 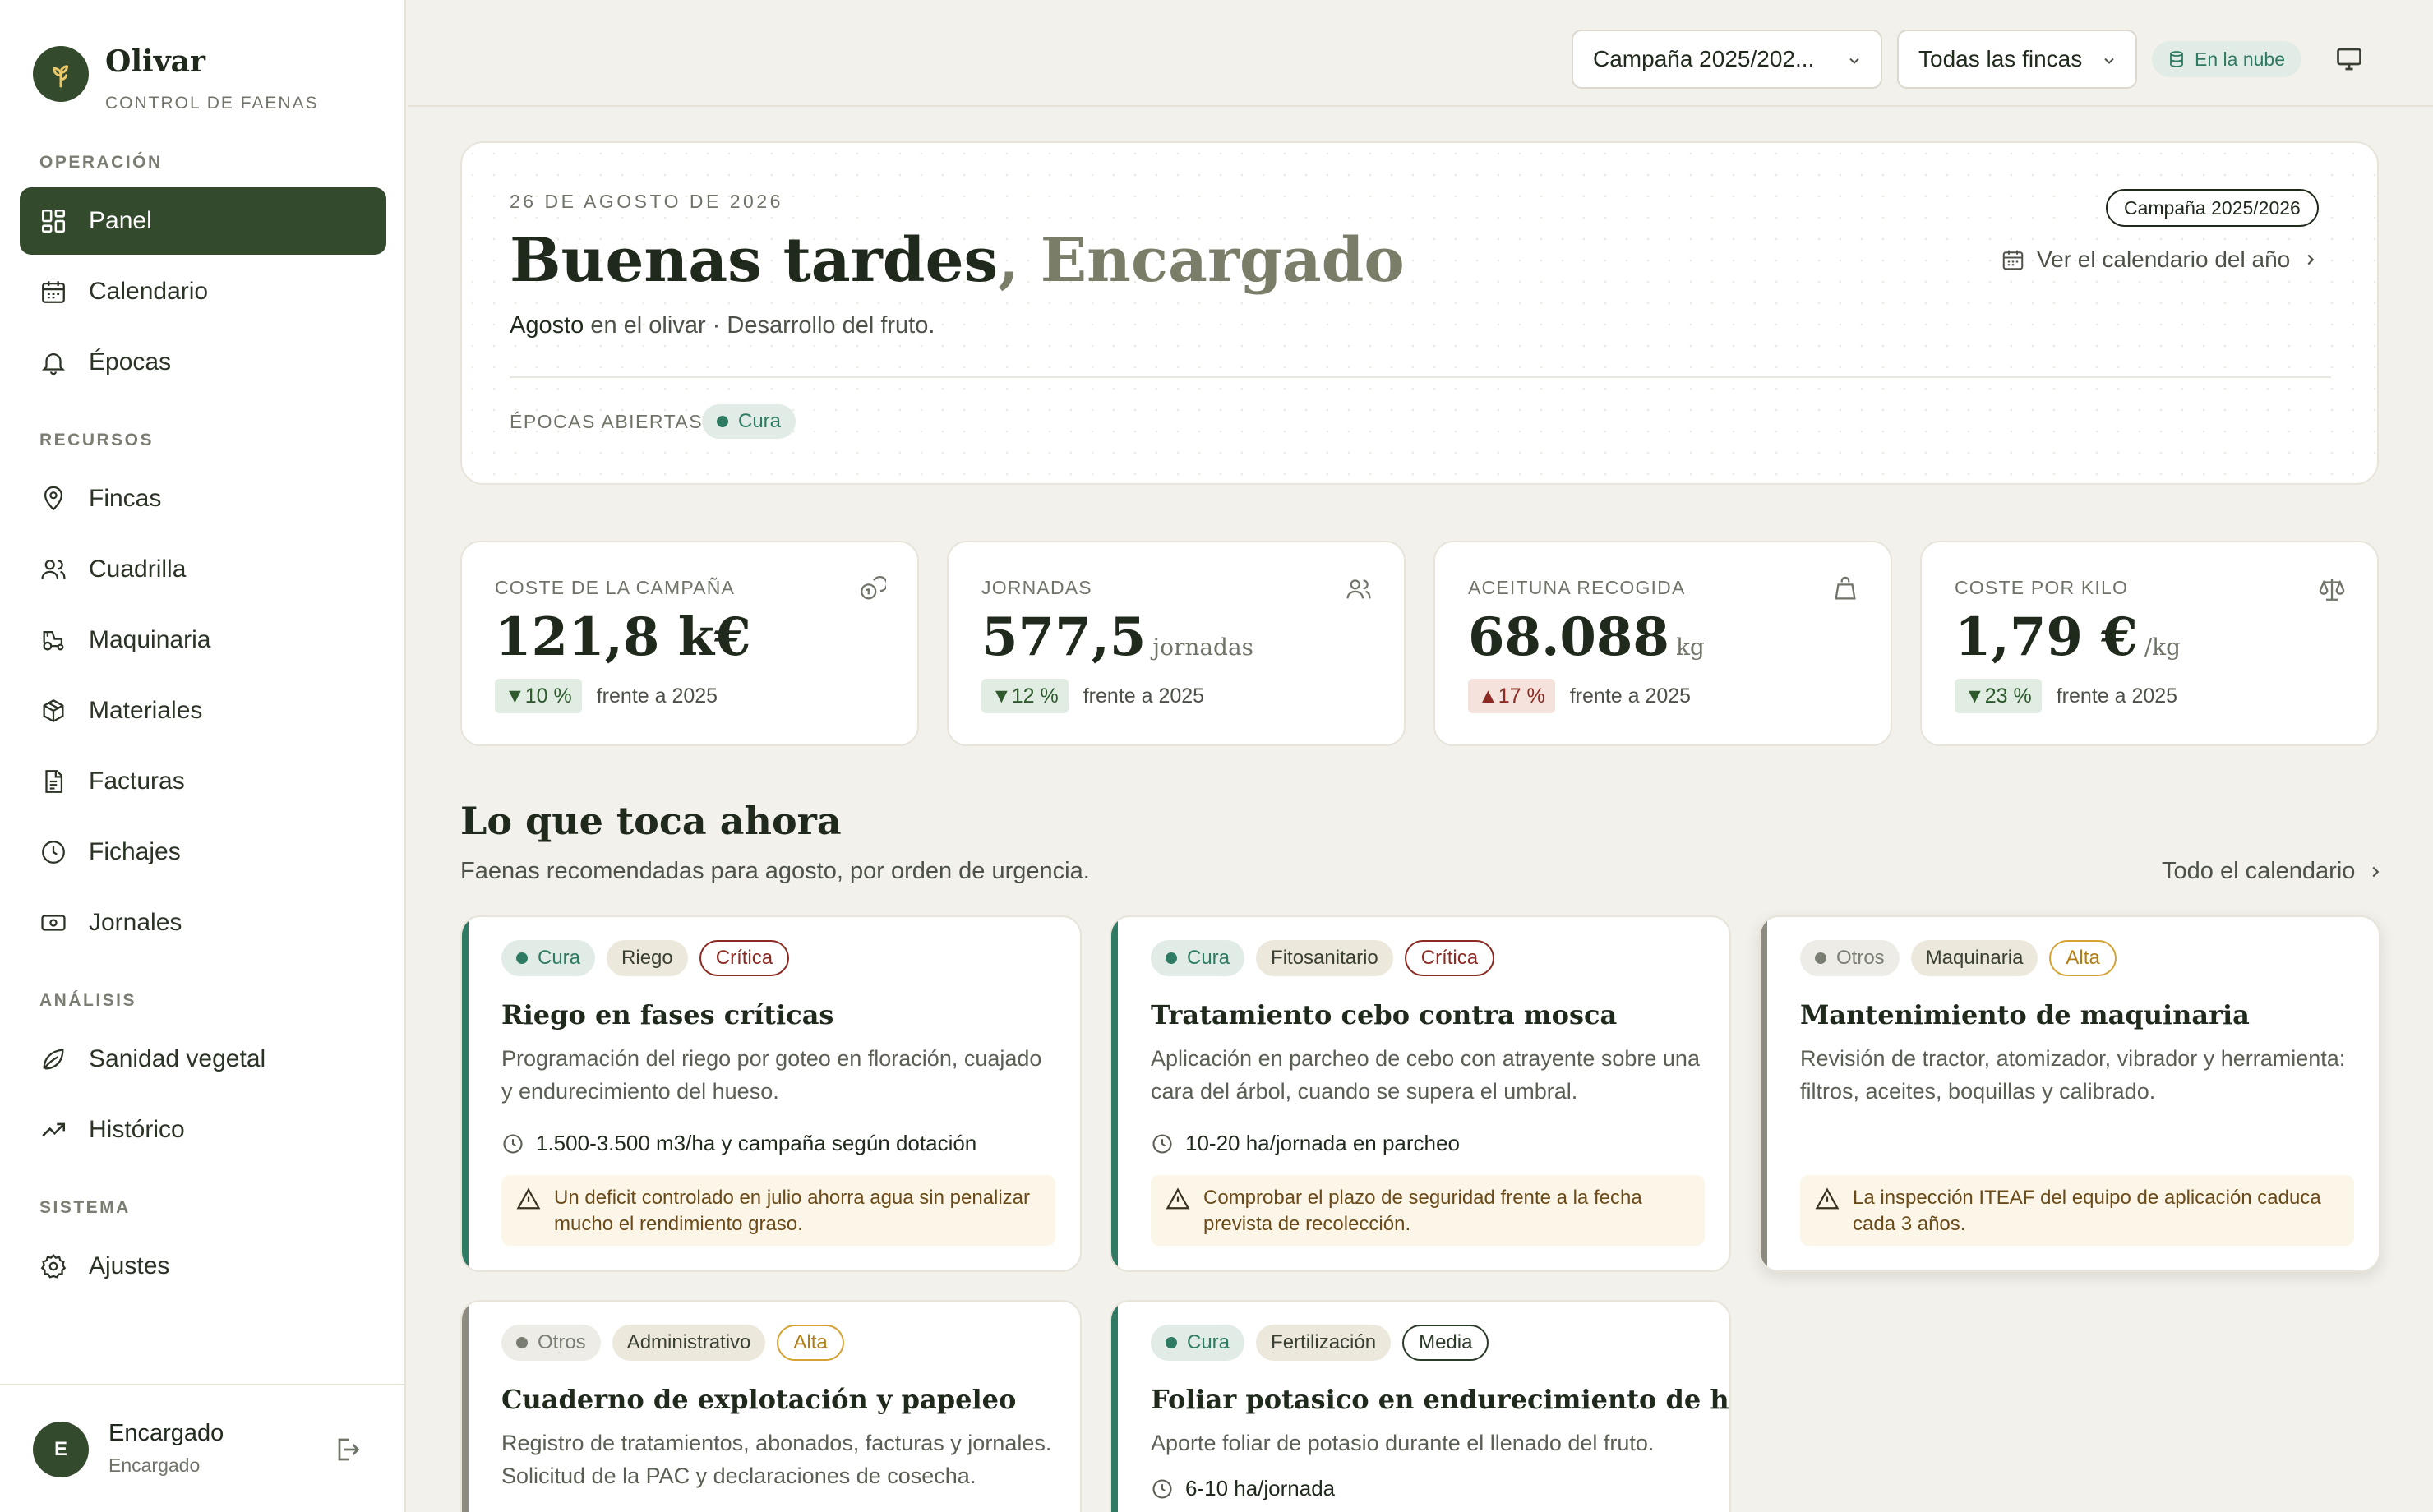 What do you see at coordinates (1036, 587) in the screenshot?
I see `kpi-label: JORNADAS` at bounding box center [1036, 587].